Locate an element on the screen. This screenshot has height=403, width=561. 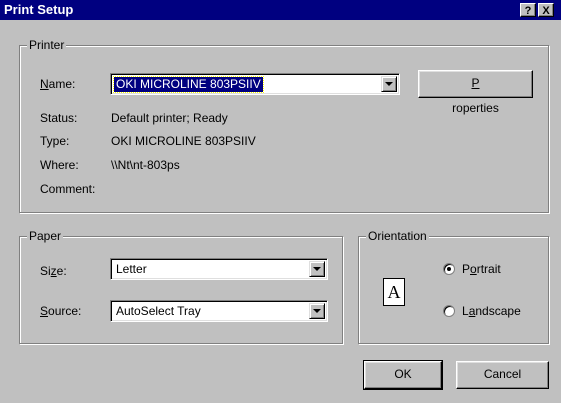
printer-name-dropdown-button is located at coordinates (389, 84).